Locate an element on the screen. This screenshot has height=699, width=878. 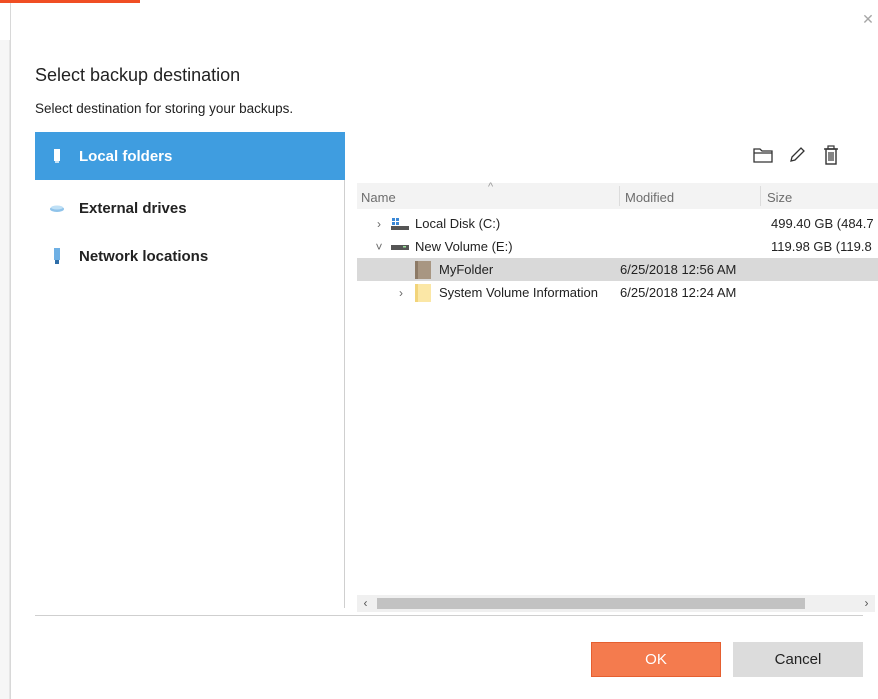
rename-button is located at coordinates (797, 157).